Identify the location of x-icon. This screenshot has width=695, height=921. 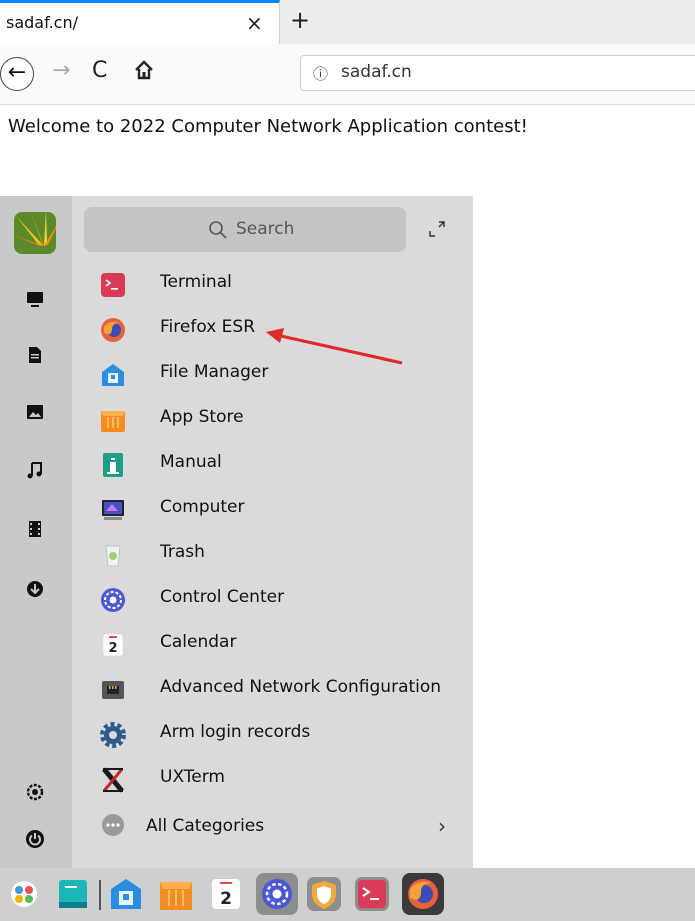
(113, 780).